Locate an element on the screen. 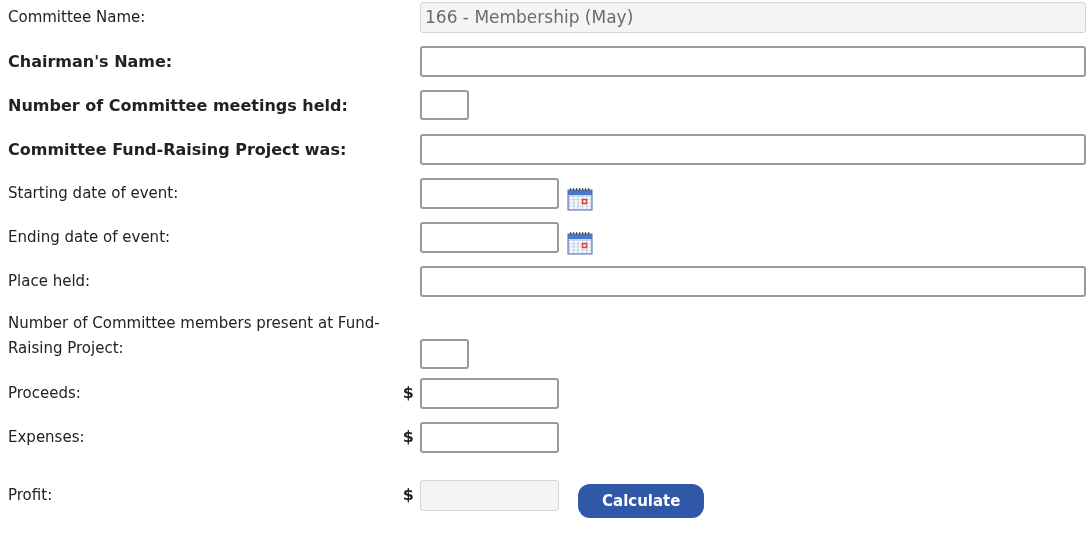 The width and height of the screenshot is (1086, 533). field-label: Proceeds: is located at coordinates (44, 393).